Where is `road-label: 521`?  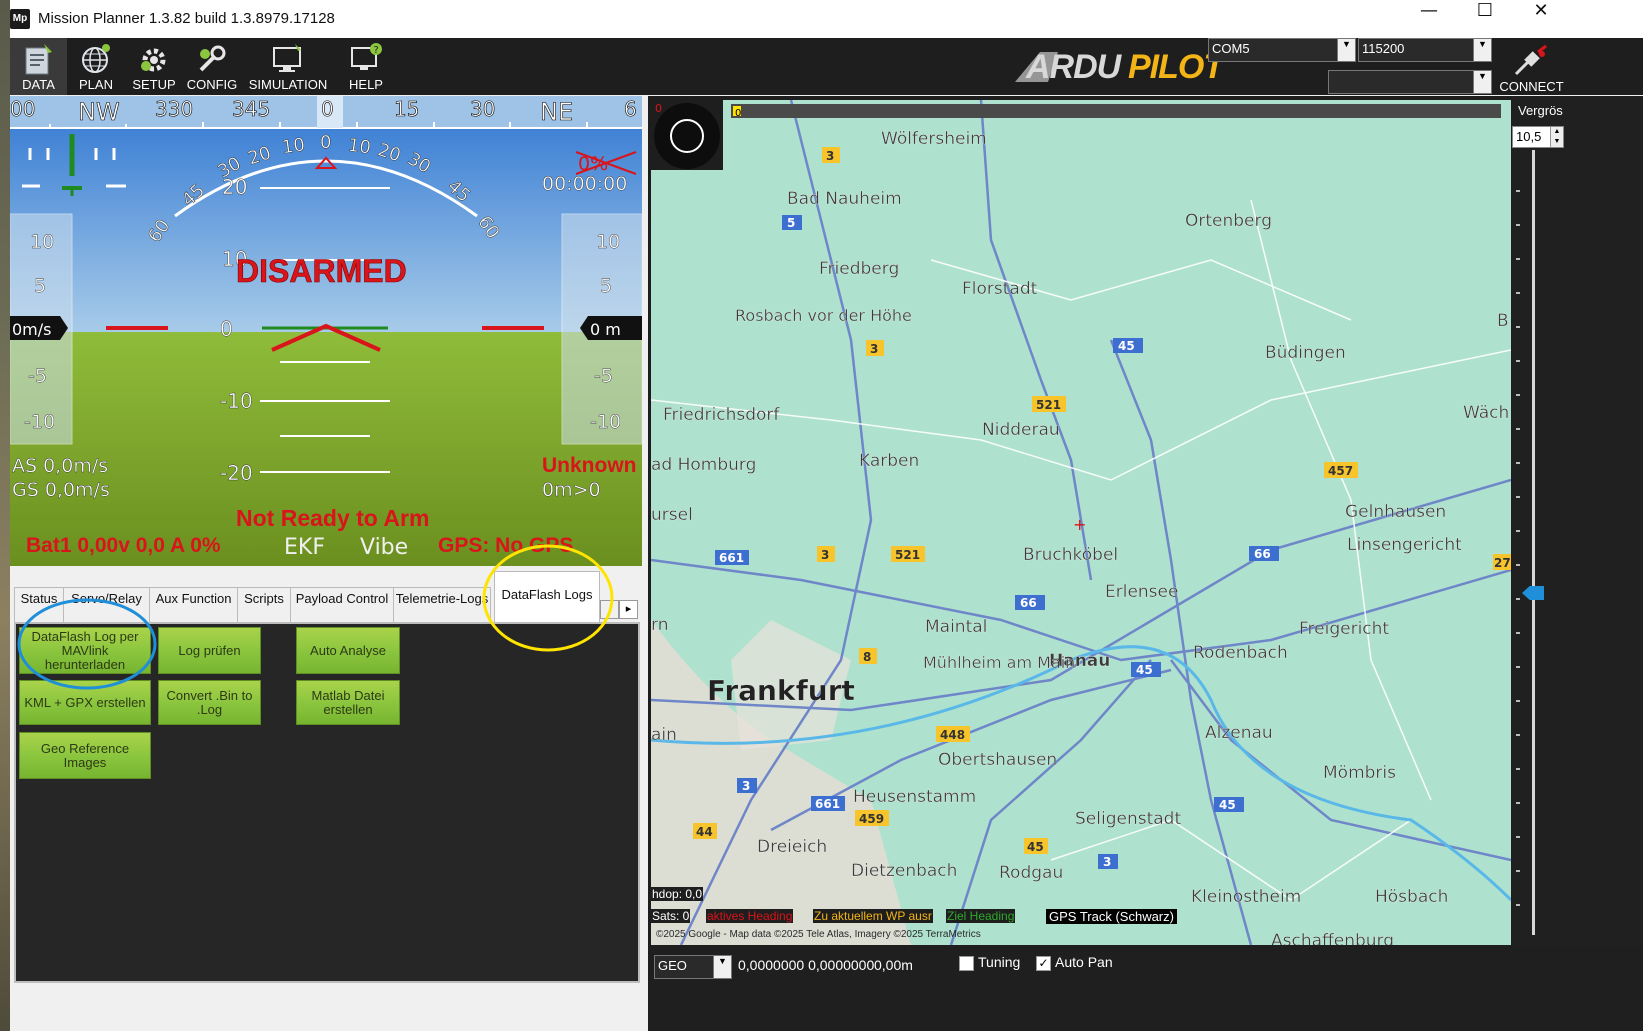 road-label: 521 is located at coordinates (1048, 405).